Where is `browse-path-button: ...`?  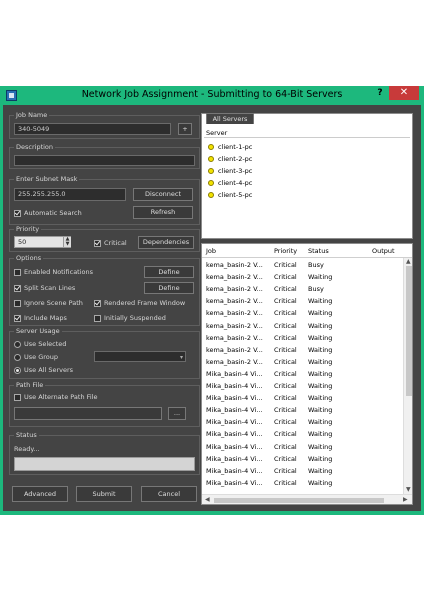
browse-path-button: ... is located at coordinates (177, 413).